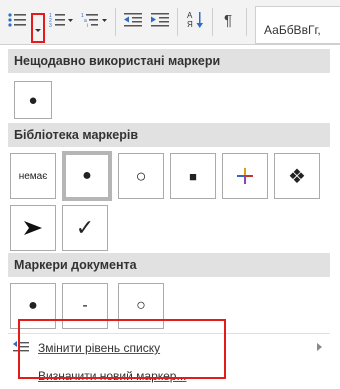  What do you see at coordinates (169, 265) in the screenshot?
I see `section-header-document: Маркери документа` at bounding box center [169, 265].